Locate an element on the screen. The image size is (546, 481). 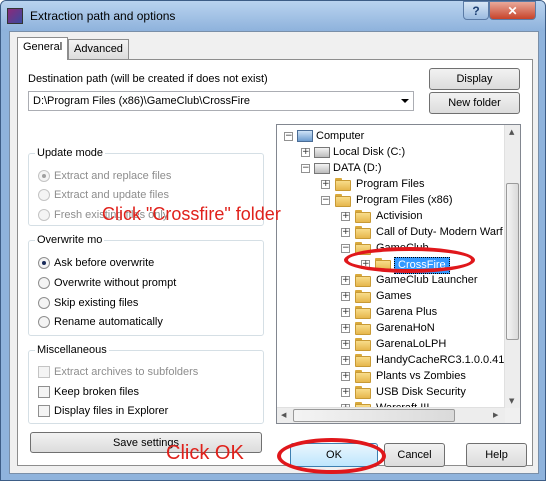
title-bar: Extraction path and options ? ✕ is located at coordinates (273, 16).